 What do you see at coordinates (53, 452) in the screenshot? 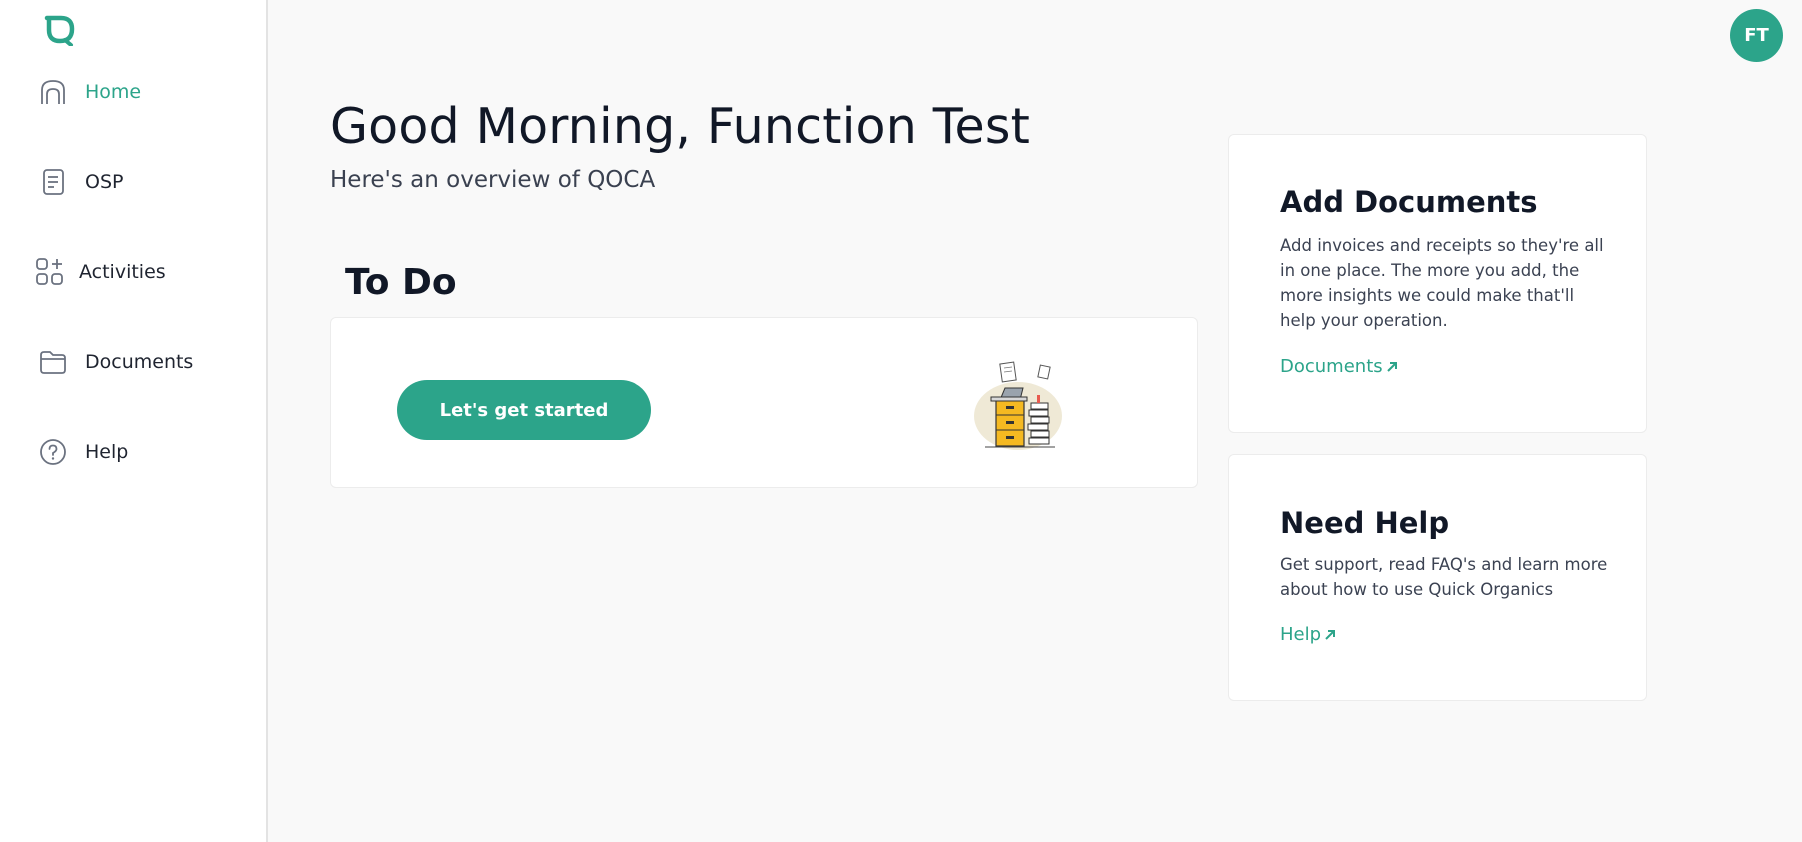
I see `help-circle-icon` at bounding box center [53, 452].